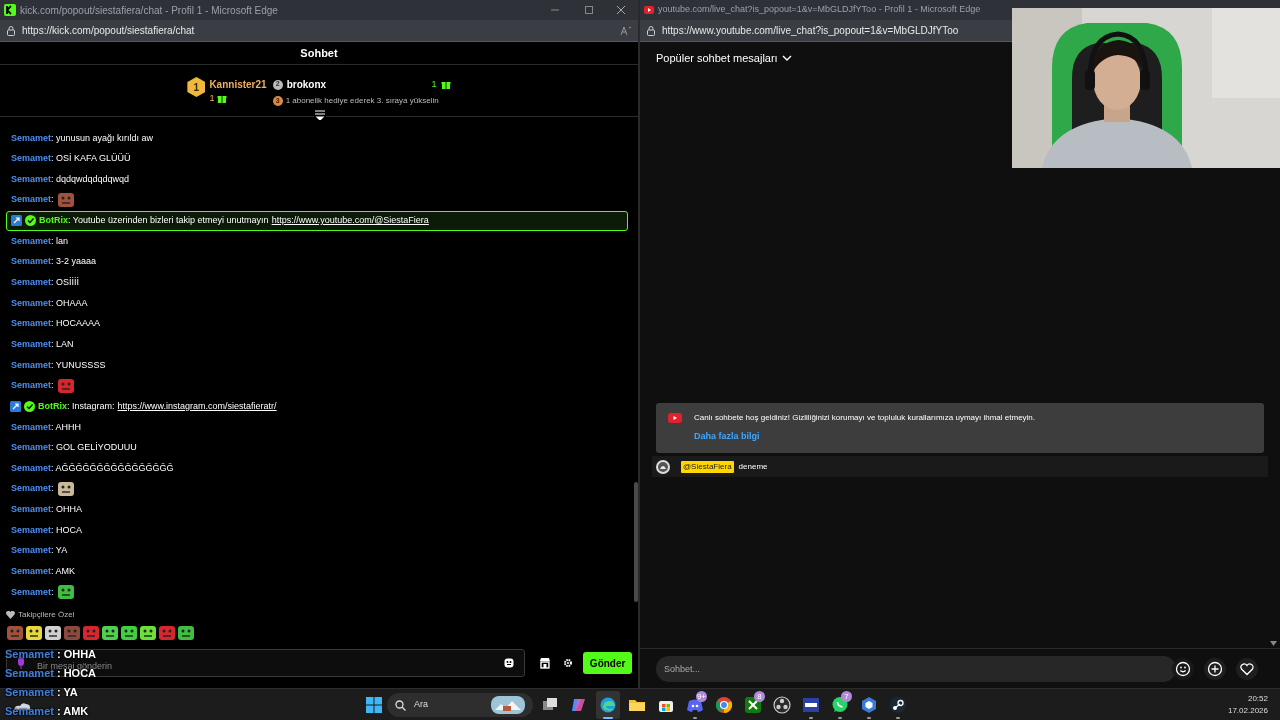 The image size is (1280, 720). Describe the element at coordinates (753, 466) in the screenshot. I see `message-text: deneme` at that location.